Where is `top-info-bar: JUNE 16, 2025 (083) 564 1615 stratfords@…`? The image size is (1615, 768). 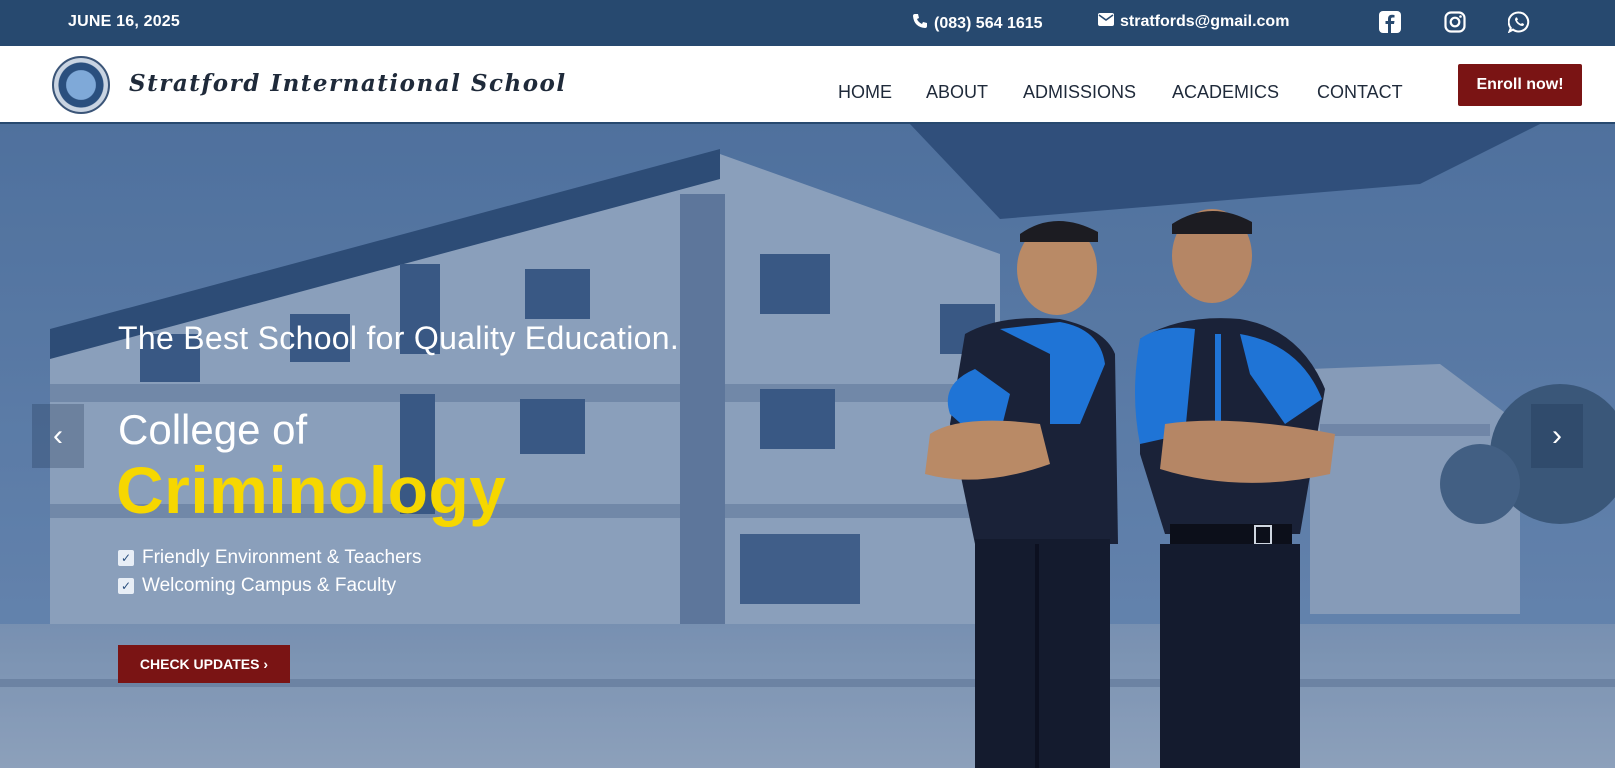
top-info-bar: JUNE 16, 2025 (083) 564 1615 stratfords@… is located at coordinates (807, 23).